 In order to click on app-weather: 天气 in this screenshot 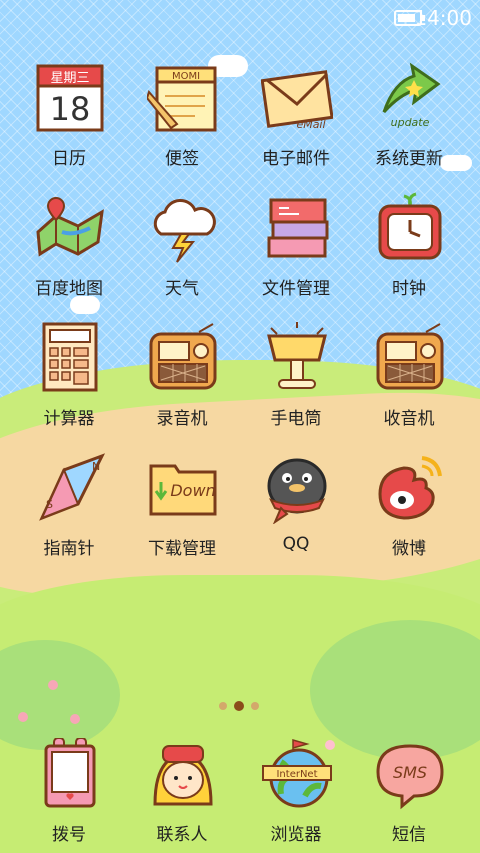, I will do `click(182, 252)`.